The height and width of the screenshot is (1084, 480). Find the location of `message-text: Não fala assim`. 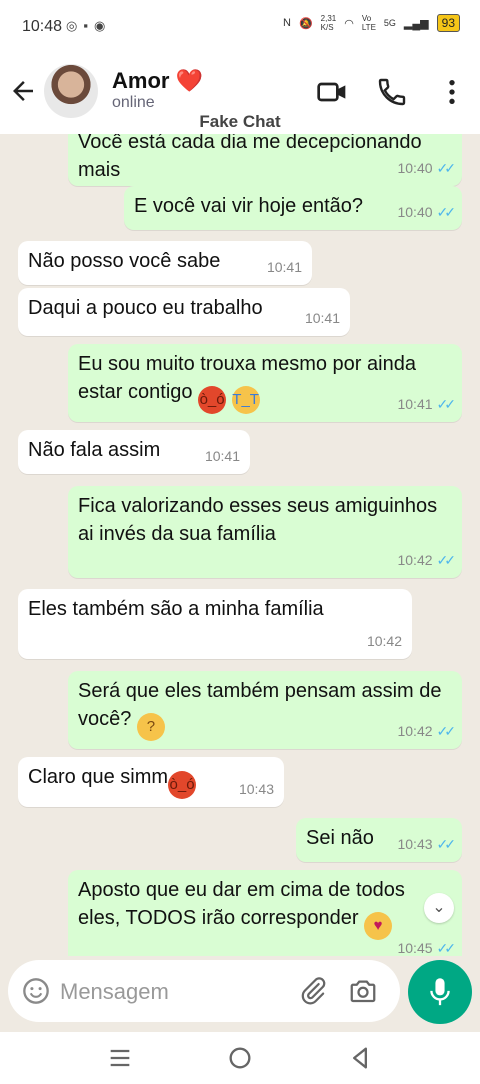

message-text: Não fala assim is located at coordinates (94, 450).